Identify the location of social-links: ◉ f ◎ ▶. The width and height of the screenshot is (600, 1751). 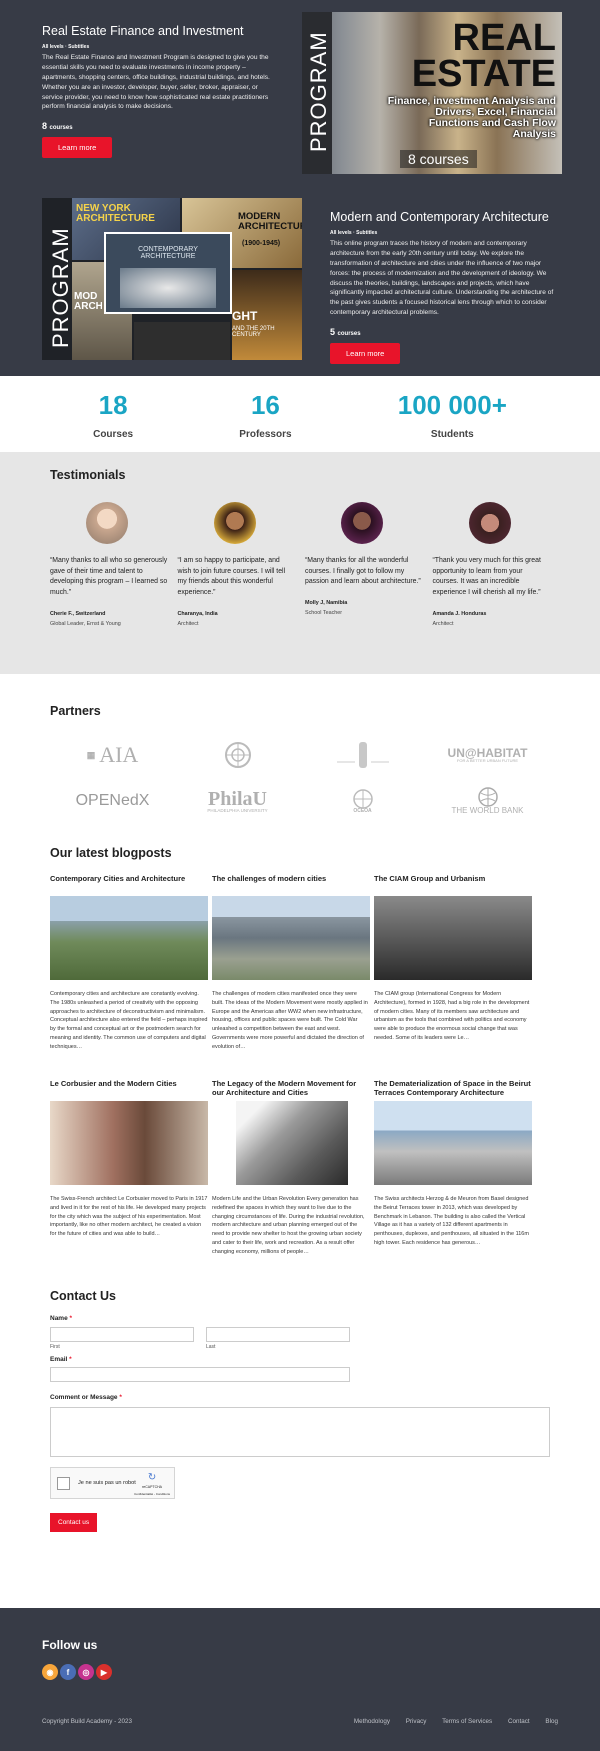
(300, 1672).